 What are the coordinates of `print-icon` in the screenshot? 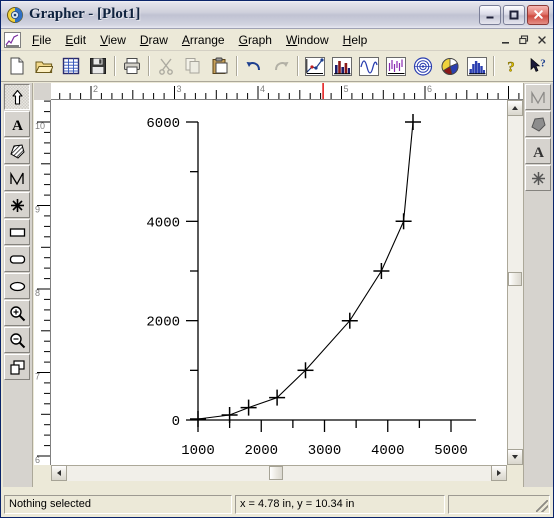 It's located at (131, 66).